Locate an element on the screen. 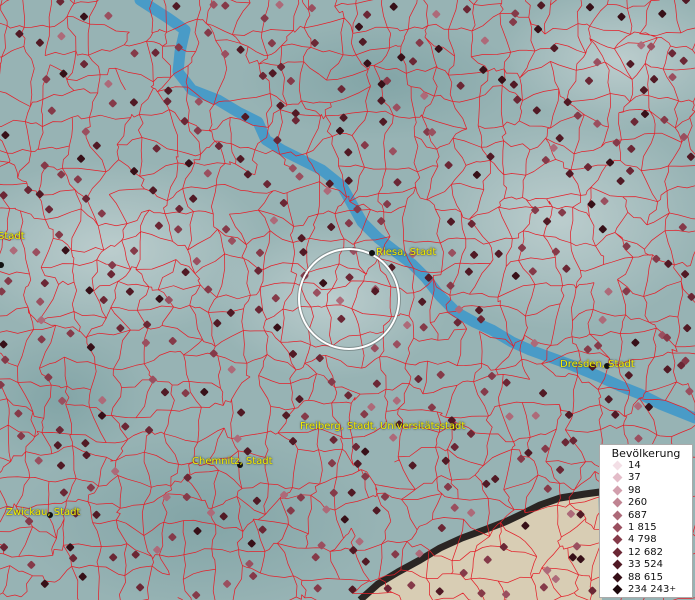 The height and width of the screenshot is (600, 695). legend-value-text: 234 243 is located at coordinates (649, 589).